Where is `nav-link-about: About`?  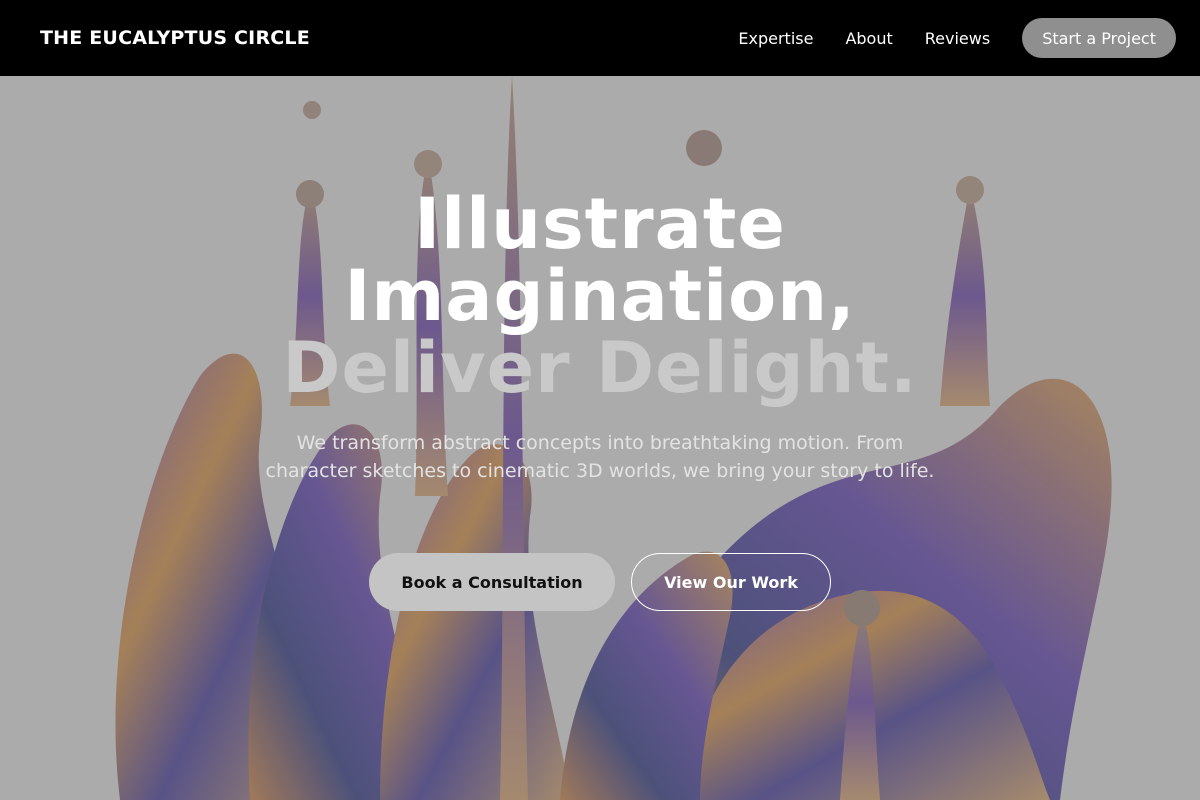 nav-link-about: About is located at coordinates (868, 38).